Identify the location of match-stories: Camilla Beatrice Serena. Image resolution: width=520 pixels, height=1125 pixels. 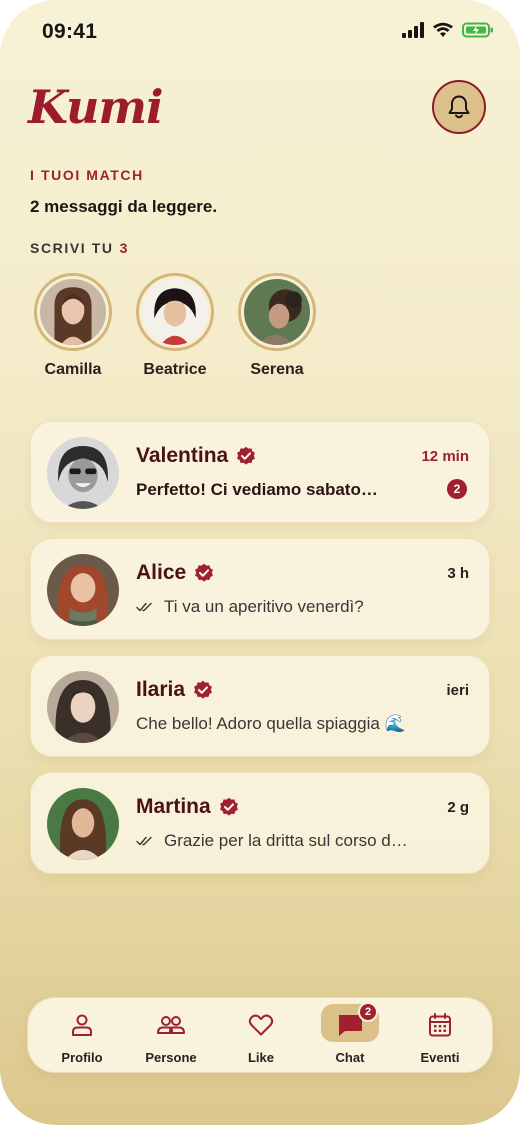
(175, 326).